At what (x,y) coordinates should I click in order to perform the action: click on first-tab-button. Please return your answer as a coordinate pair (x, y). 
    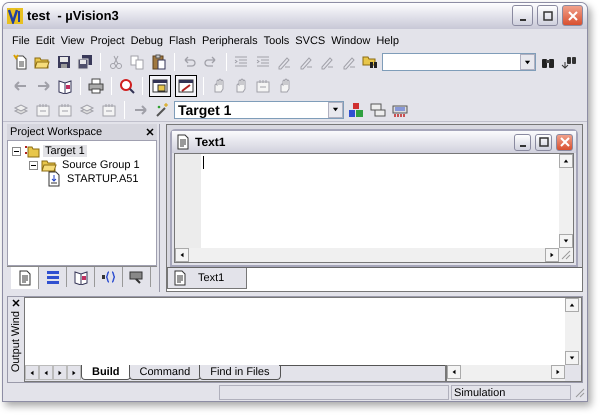
    Looking at the image, I should click on (32, 372).